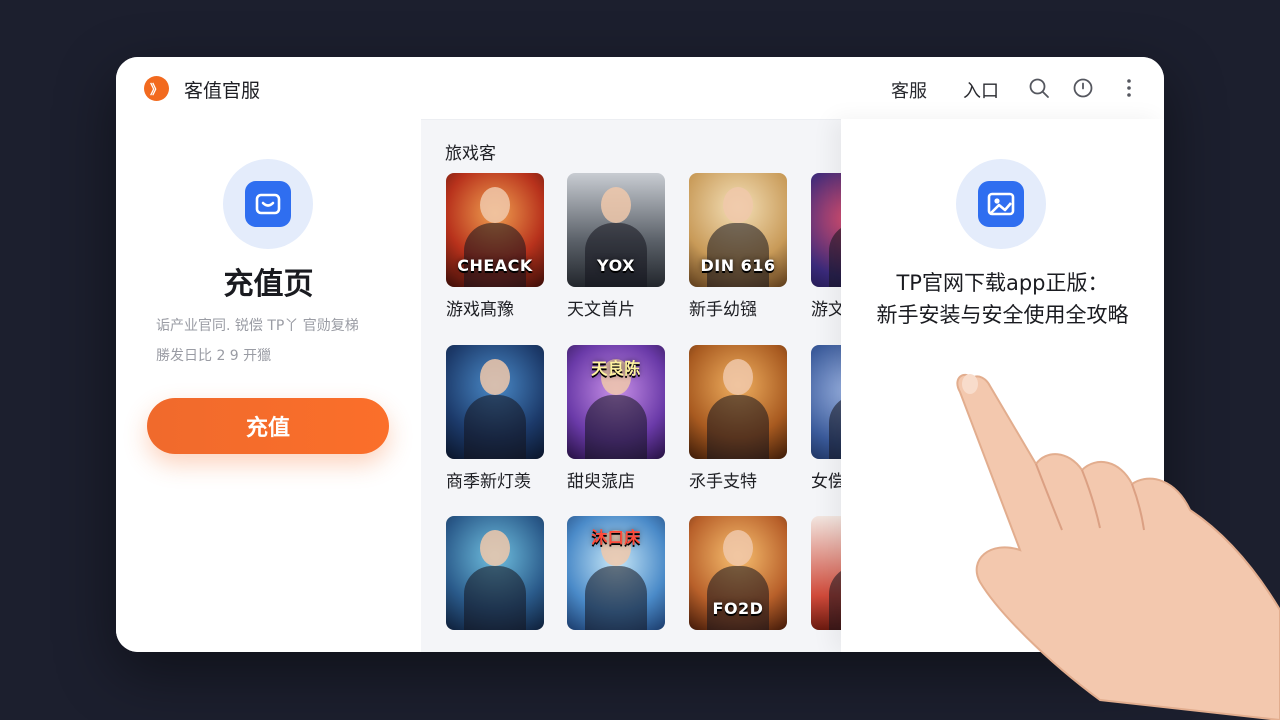 The height and width of the screenshot is (720, 1280). I want to click on game-art-text: 沐口床, so click(616, 537).